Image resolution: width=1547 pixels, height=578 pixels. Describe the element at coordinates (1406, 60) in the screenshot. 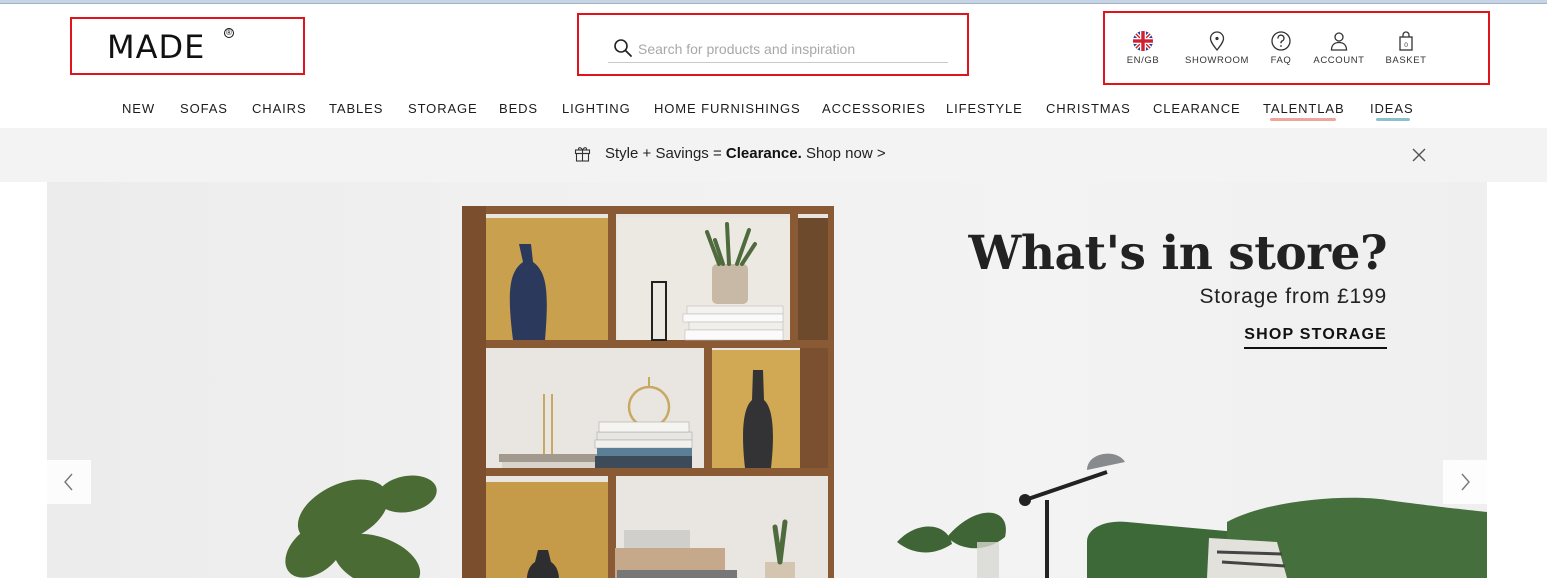

I see `basket-label: BASKET` at that location.